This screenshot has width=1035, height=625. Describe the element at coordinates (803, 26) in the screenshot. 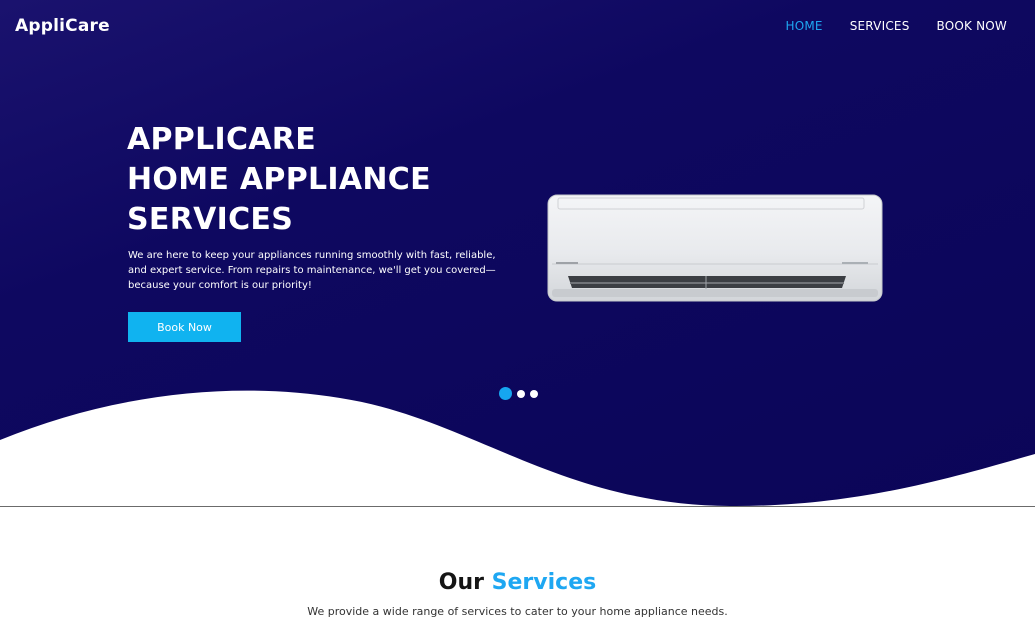

I see `nav-link-home: HOME` at that location.